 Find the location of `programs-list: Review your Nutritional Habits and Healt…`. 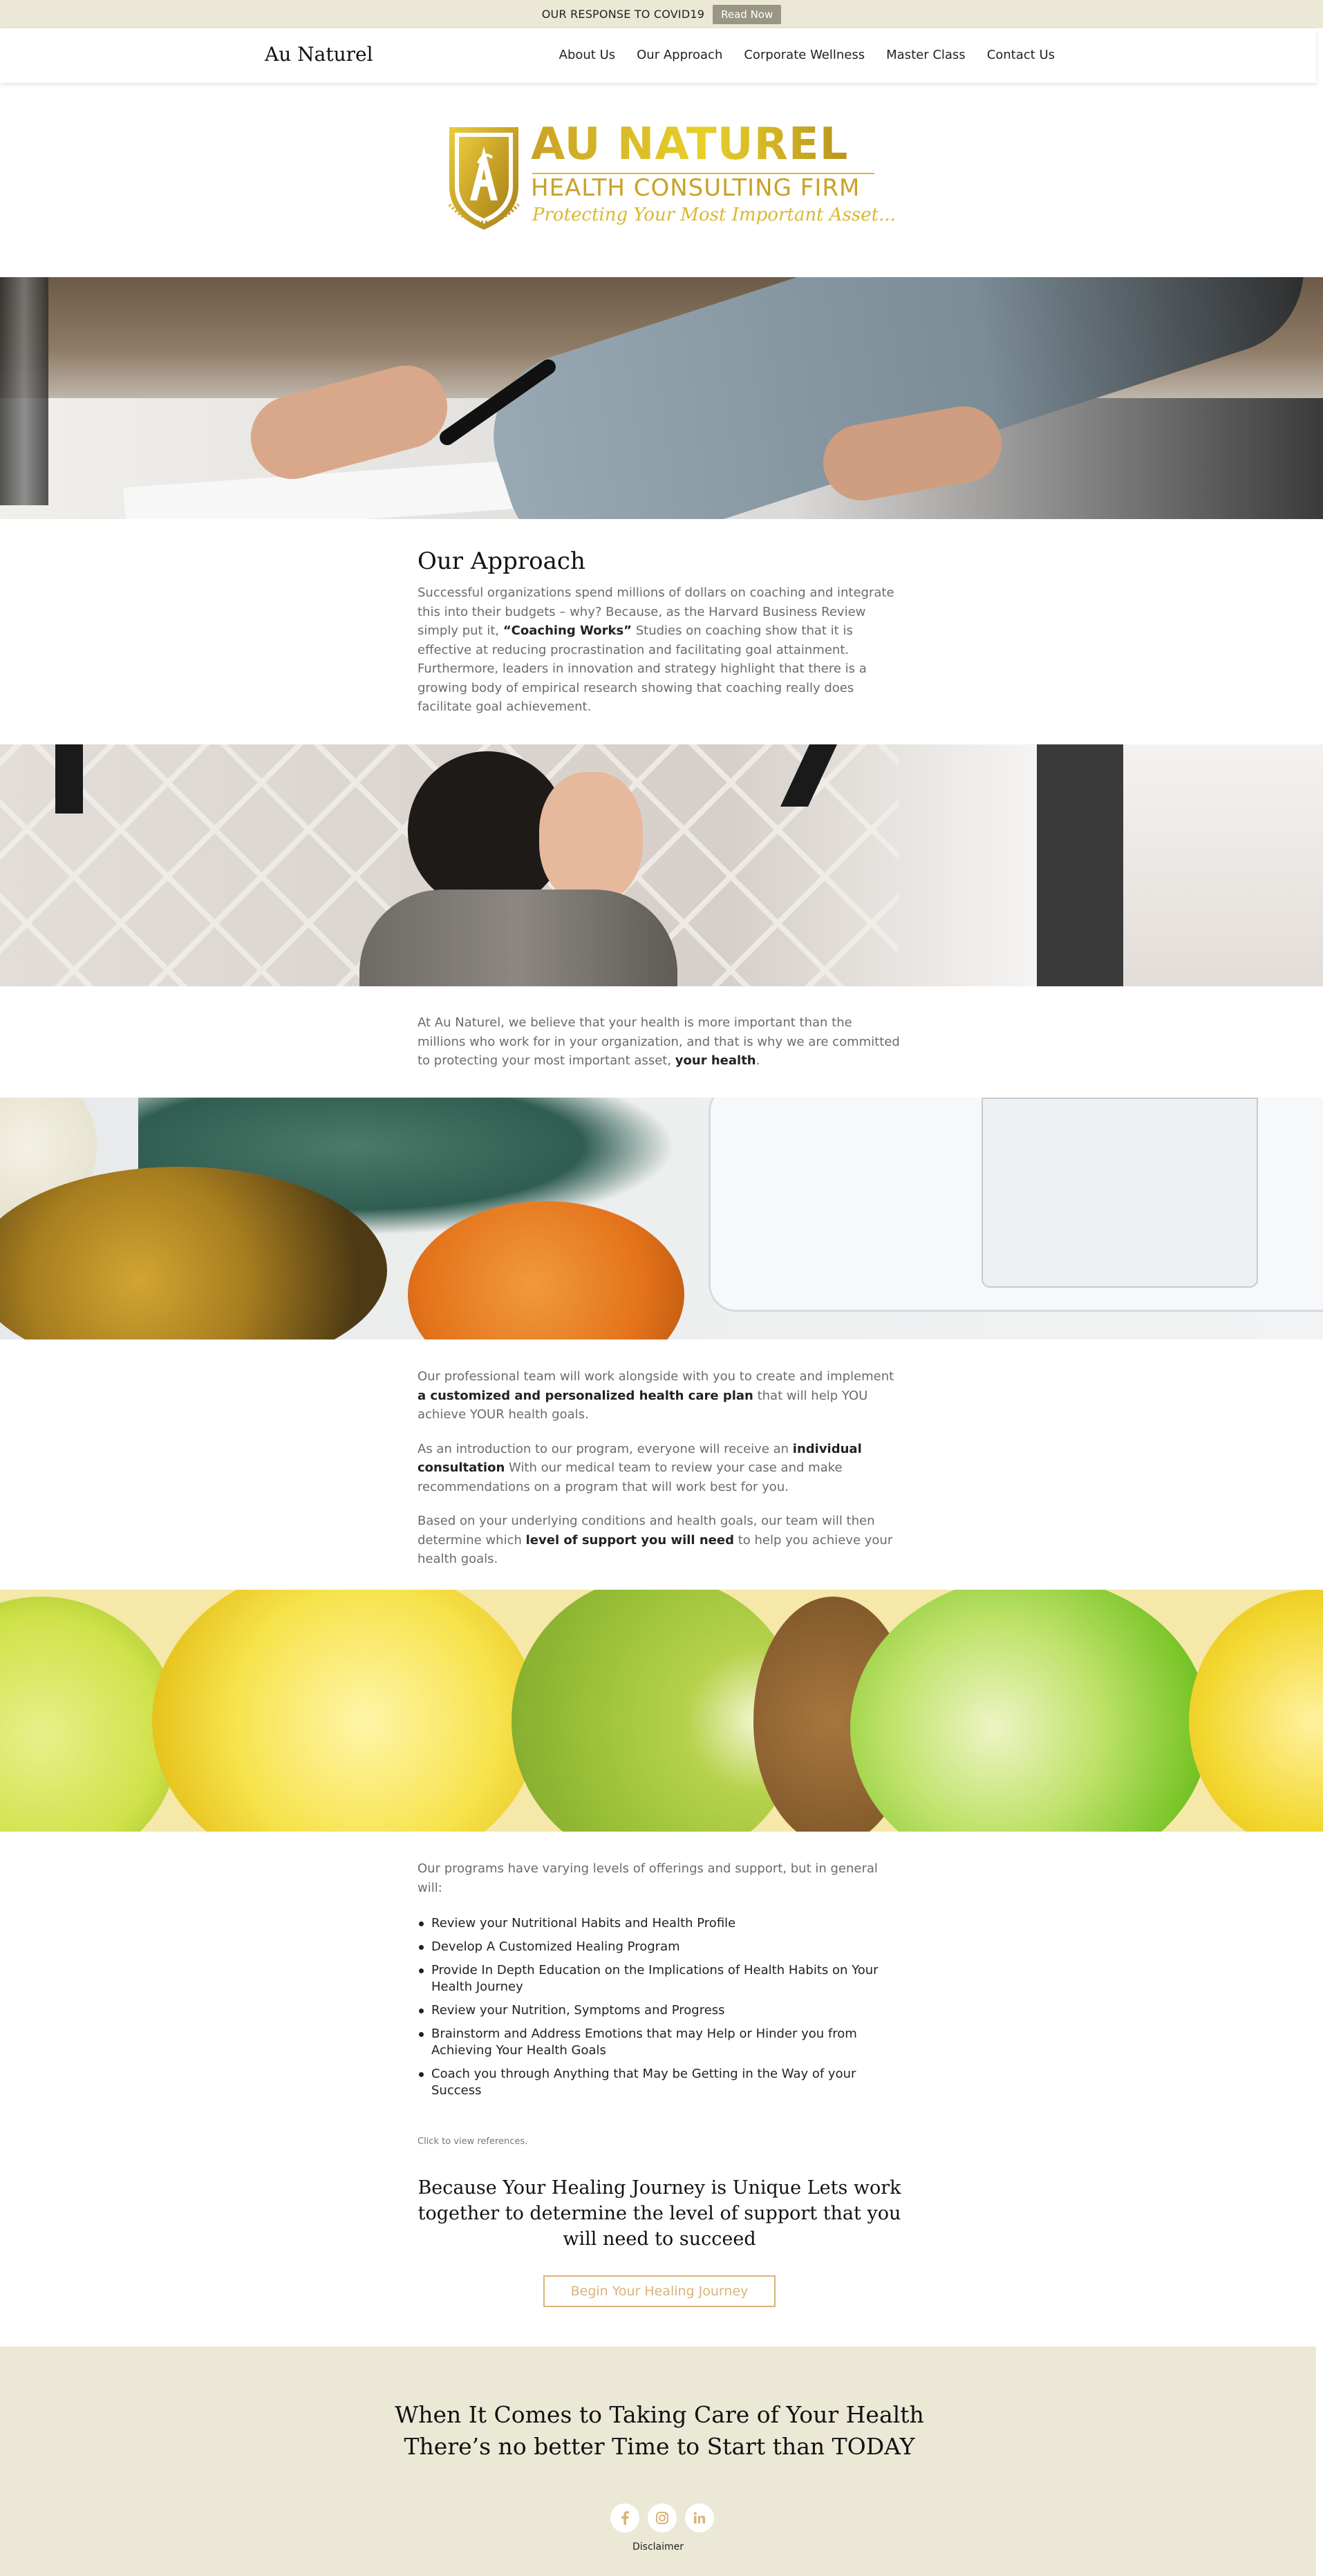

programs-list: Review your Nutritional Habits and Healt… is located at coordinates (659, 2007).